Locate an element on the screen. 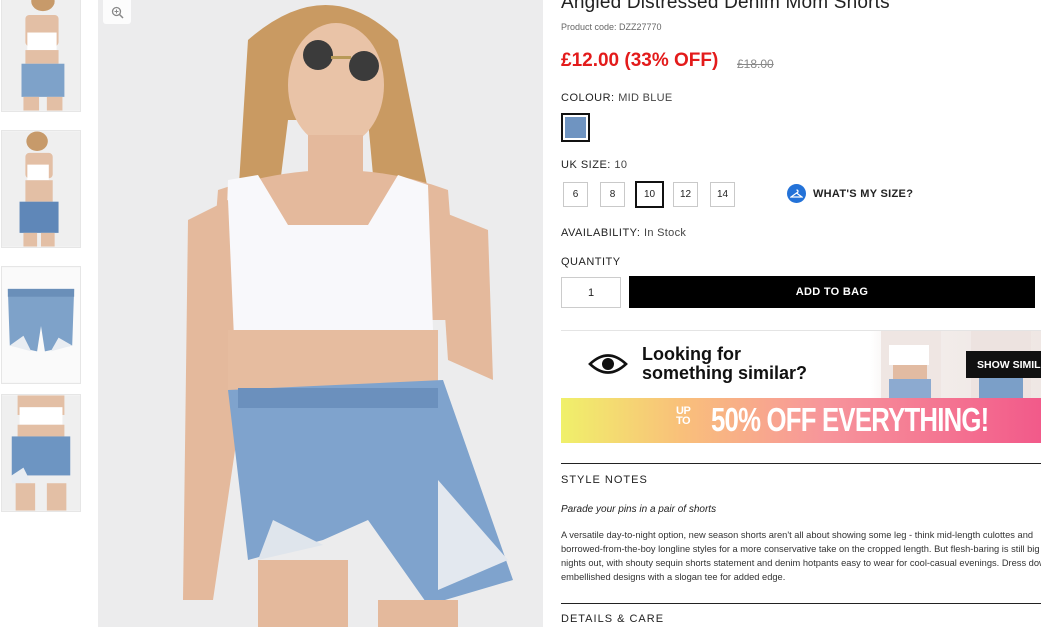 This screenshot has width=1041, height=627. colour-value: MID BLUE is located at coordinates (645, 98).